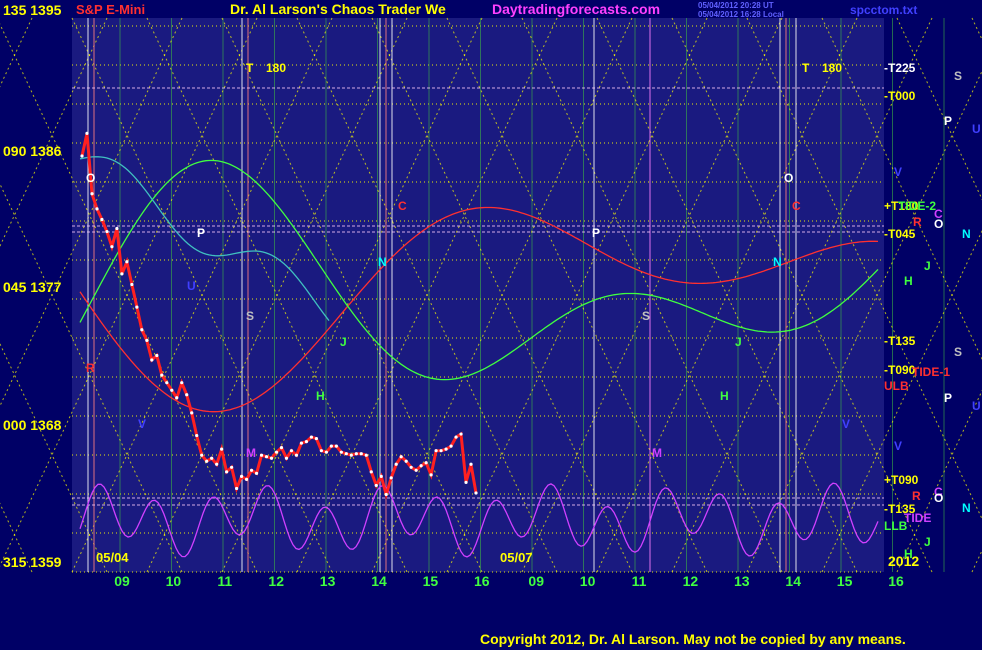 The width and height of the screenshot is (982, 650). What do you see at coordinates (32, 151) in the screenshot?
I see `y-axis-label: 090 1386` at bounding box center [32, 151].